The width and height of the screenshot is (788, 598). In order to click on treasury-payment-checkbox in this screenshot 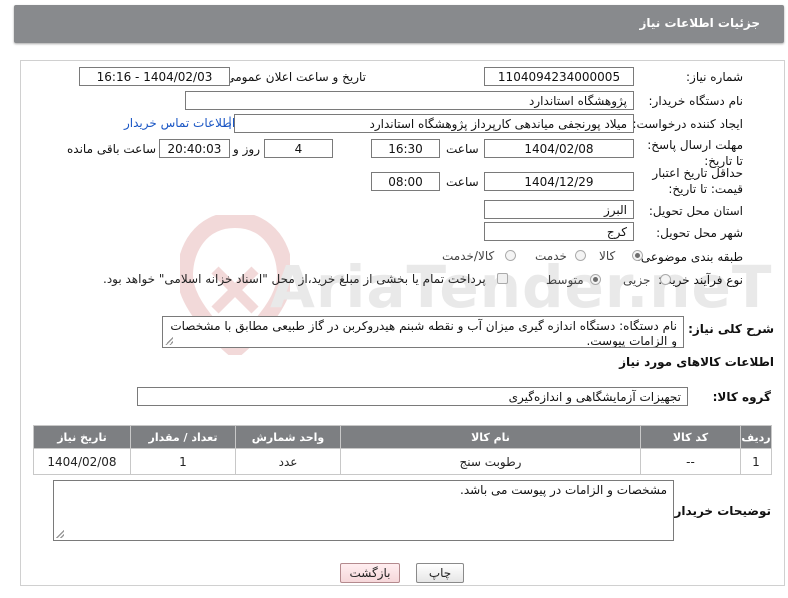, I will do `click(502, 278)`.